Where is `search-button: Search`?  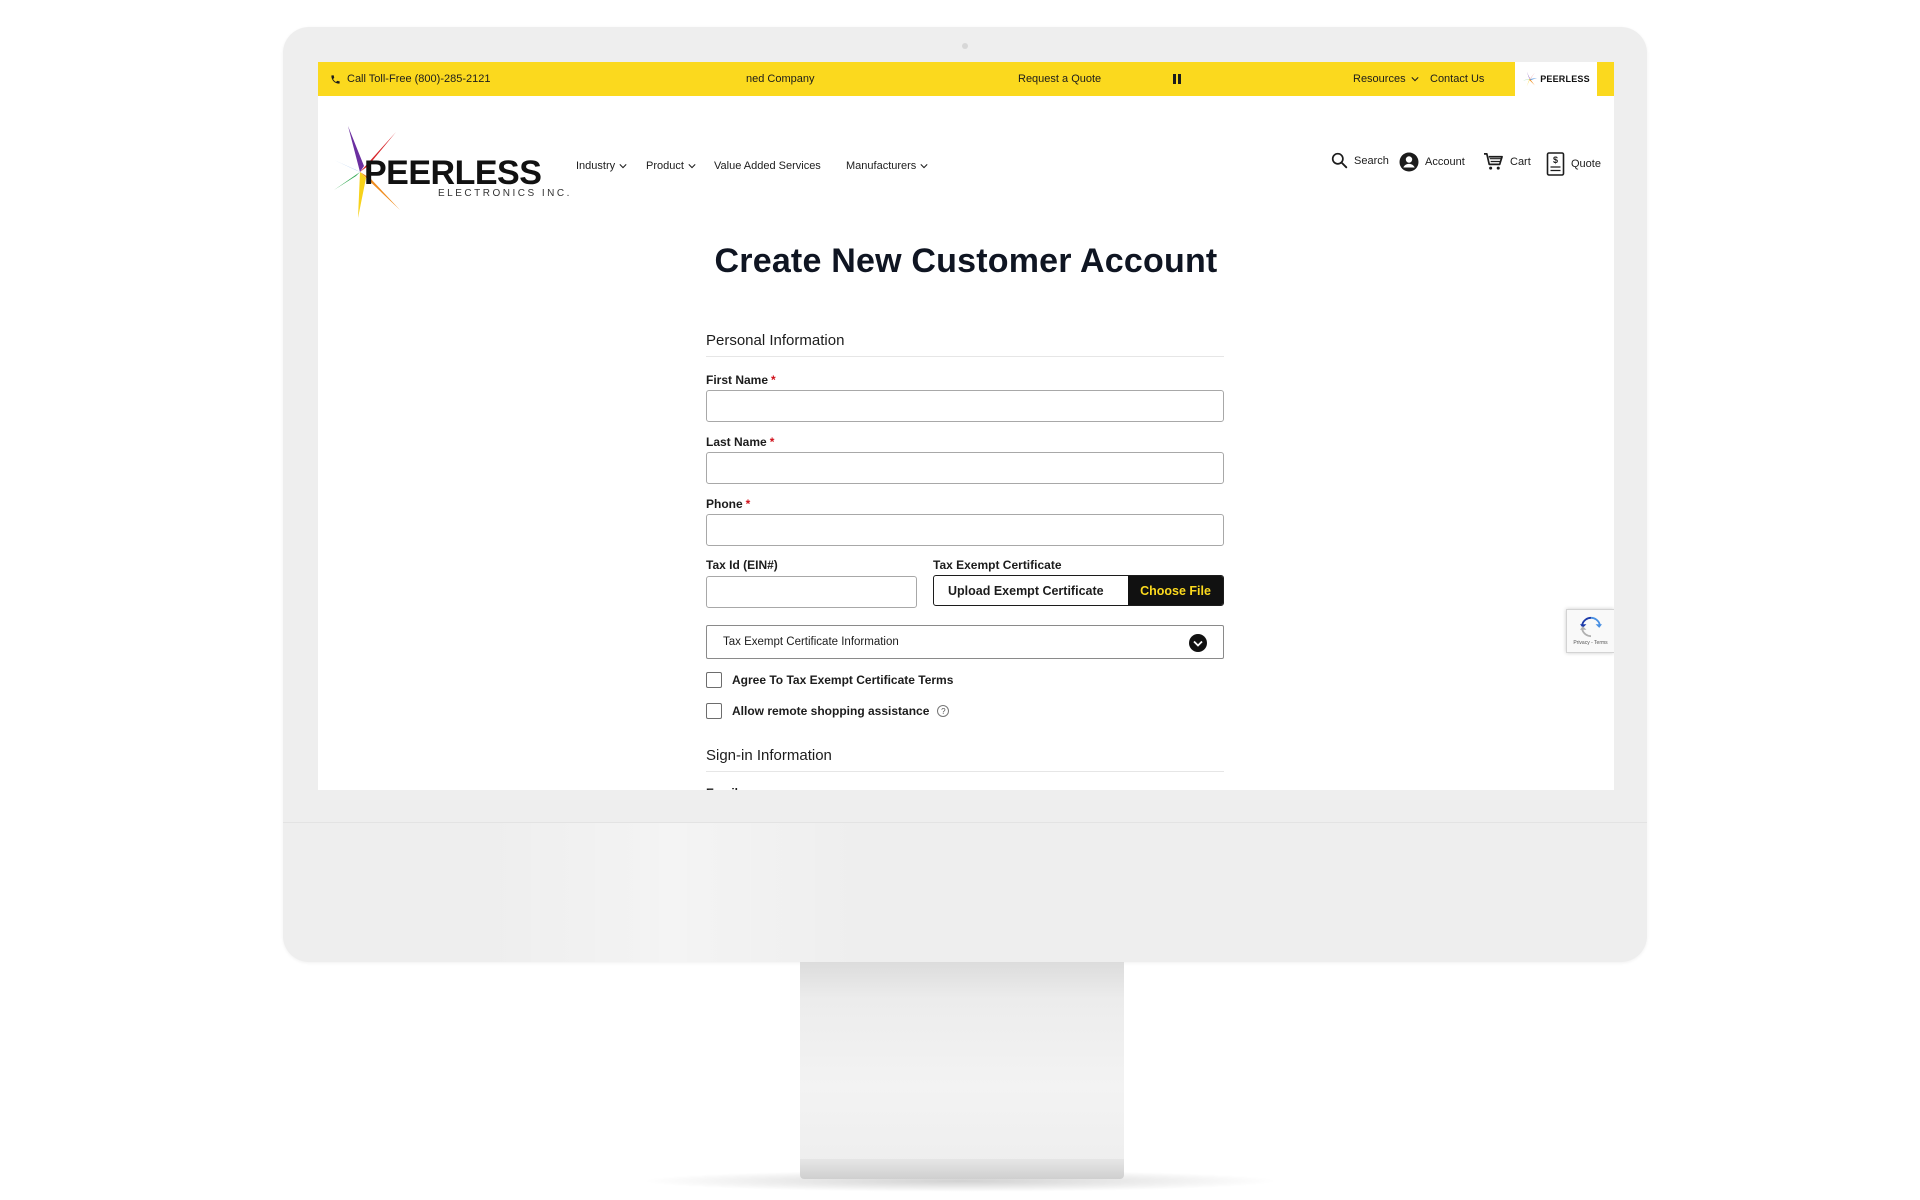
search-button: Search is located at coordinates (1360, 160).